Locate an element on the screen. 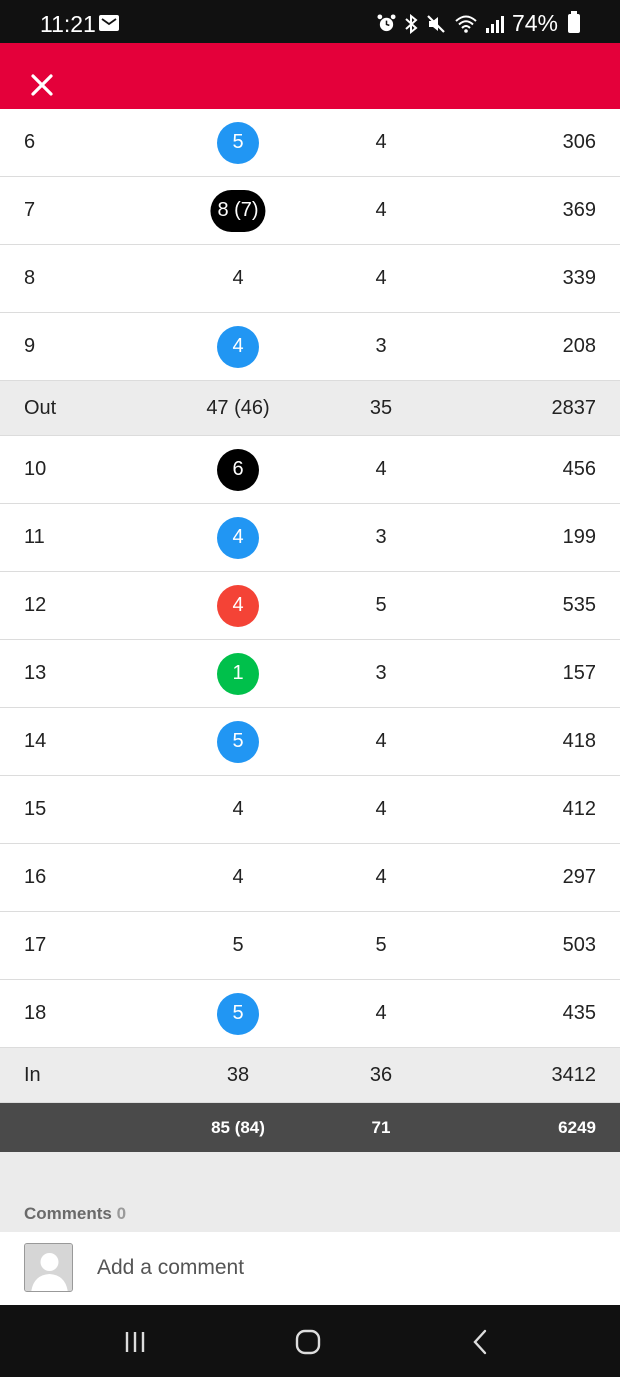 The height and width of the screenshot is (1377, 620). mute-icon is located at coordinates (436, 23).